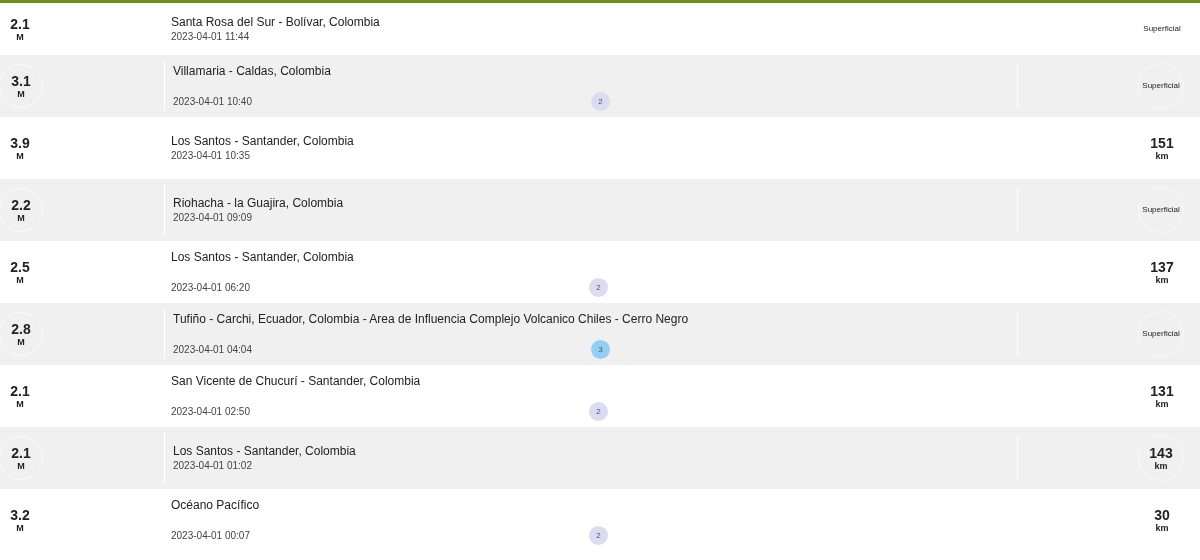 This screenshot has height=560, width=1200. What do you see at coordinates (276, 22) in the screenshot?
I see `place-name: Santa Rosa del Sur - Bolívar, Colombia` at bounding box center [276, 22].